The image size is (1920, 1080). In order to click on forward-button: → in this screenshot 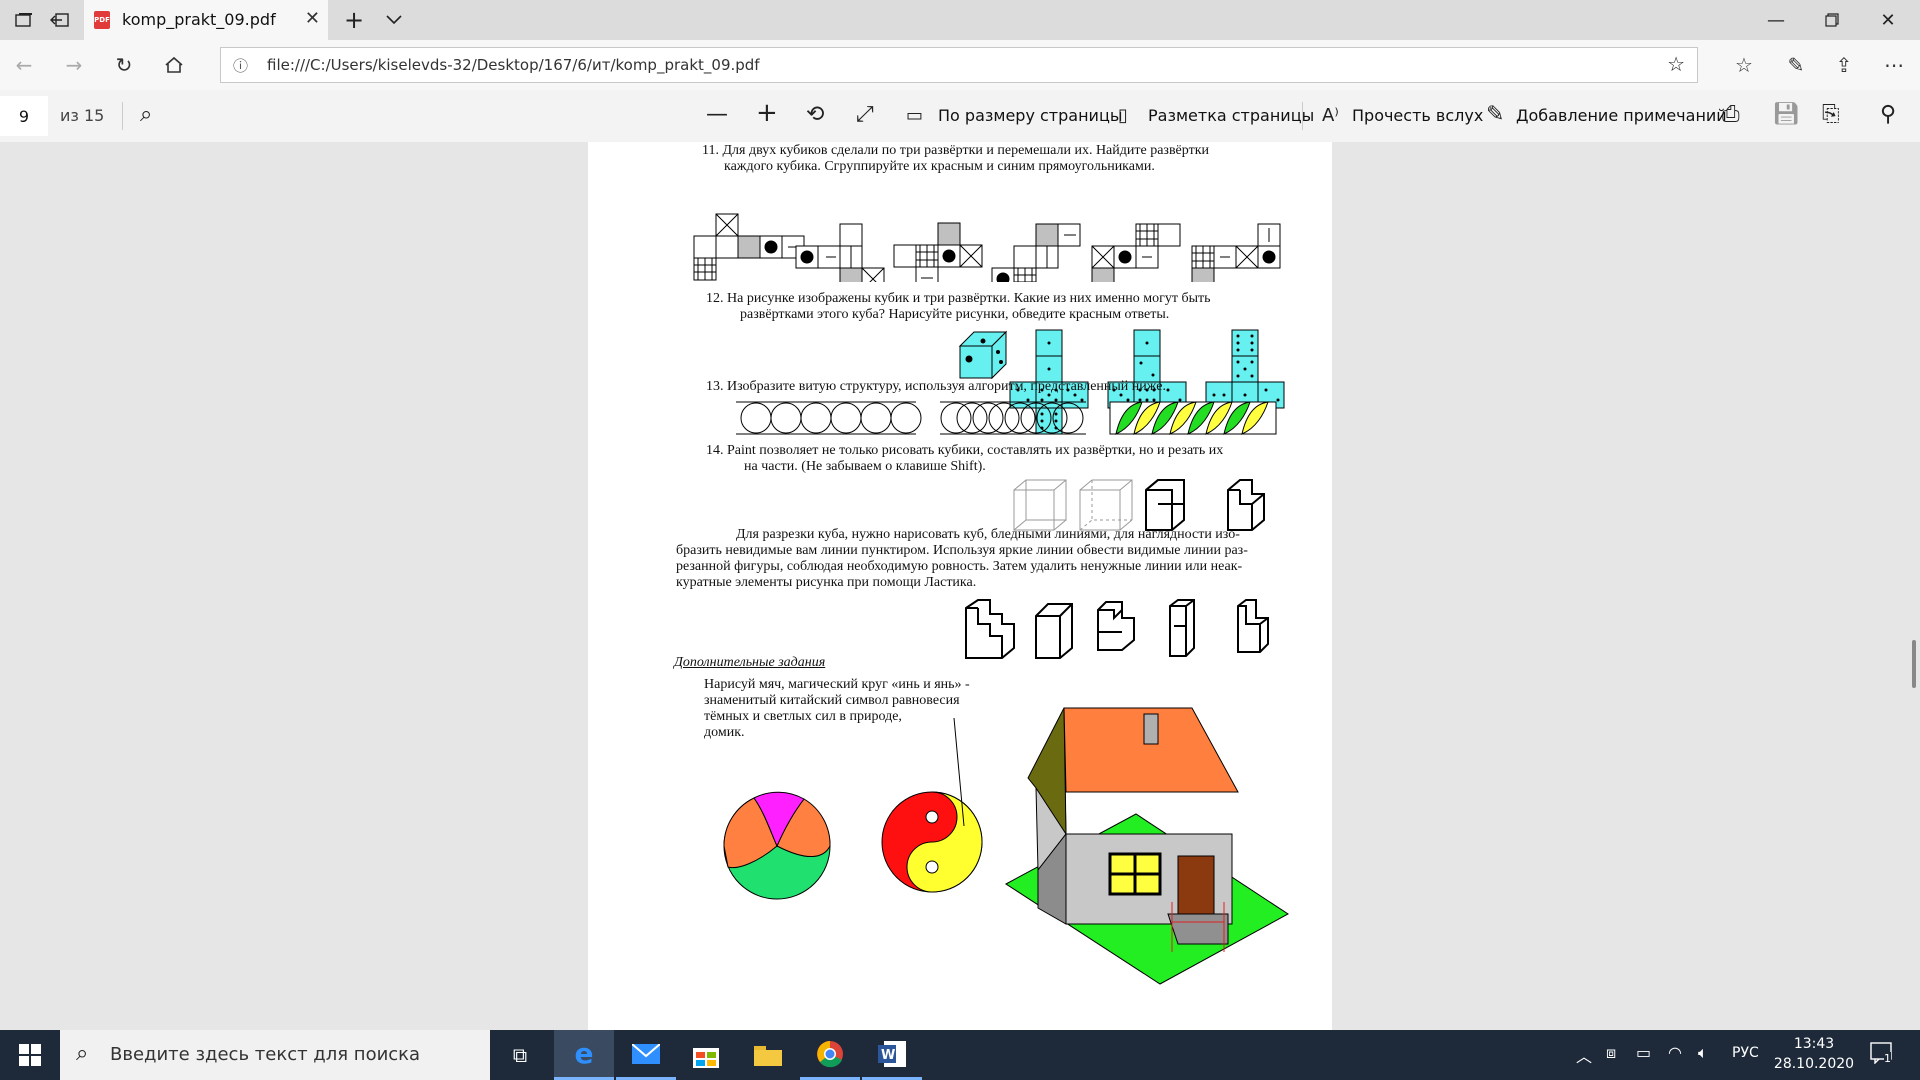, I will do `click(74, 65)`.